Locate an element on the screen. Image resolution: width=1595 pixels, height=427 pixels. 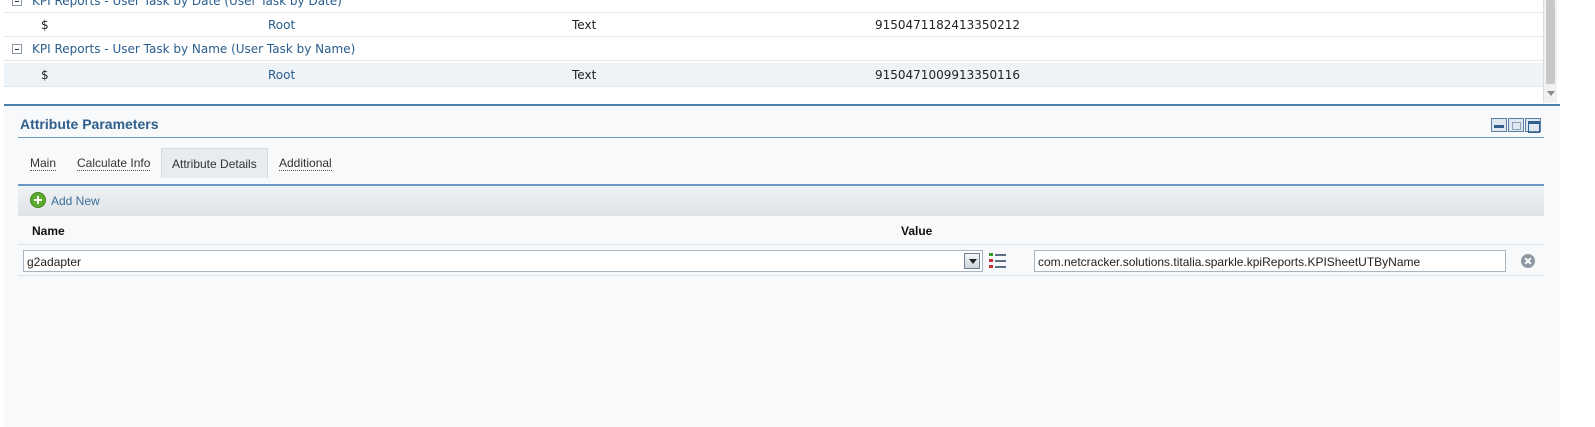
grid-scrollbar is located at coordinates (1550, 51).